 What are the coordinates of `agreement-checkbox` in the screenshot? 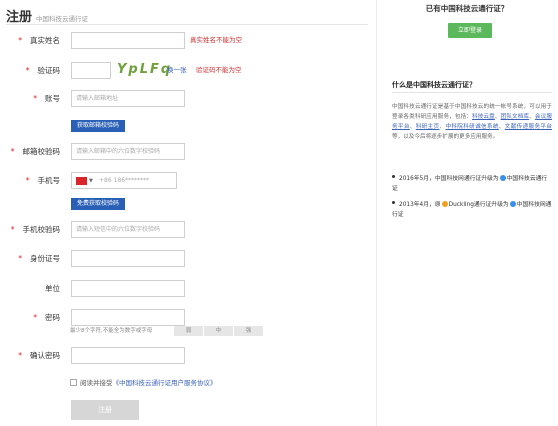 It's located at (73, 382).